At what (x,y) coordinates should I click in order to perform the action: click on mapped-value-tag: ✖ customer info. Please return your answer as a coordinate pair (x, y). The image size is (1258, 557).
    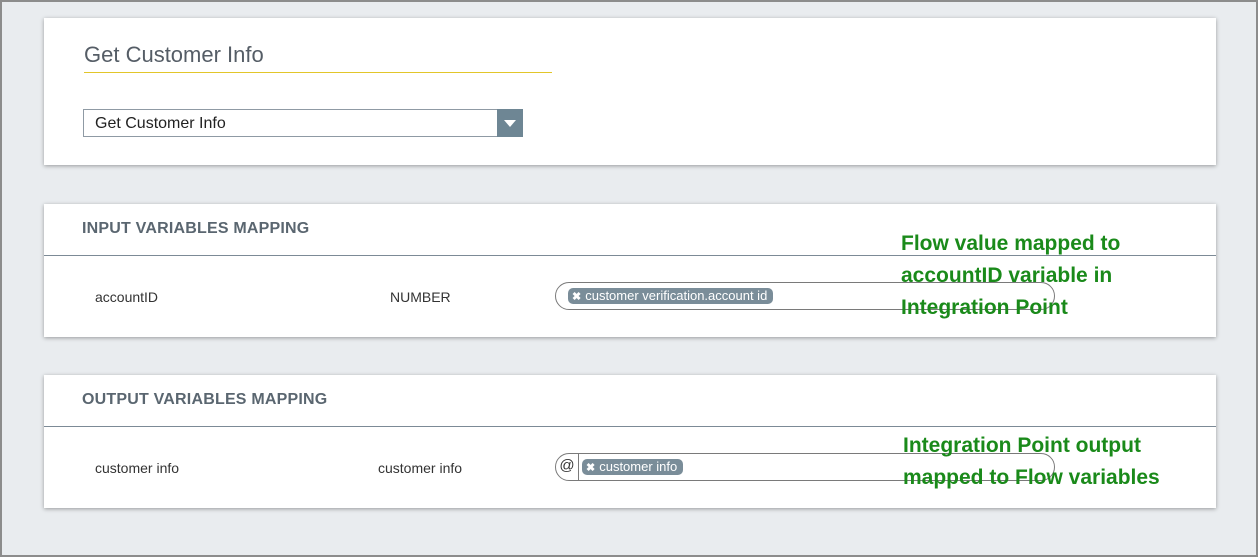
    Looking at the image, I should click on (633, 467).